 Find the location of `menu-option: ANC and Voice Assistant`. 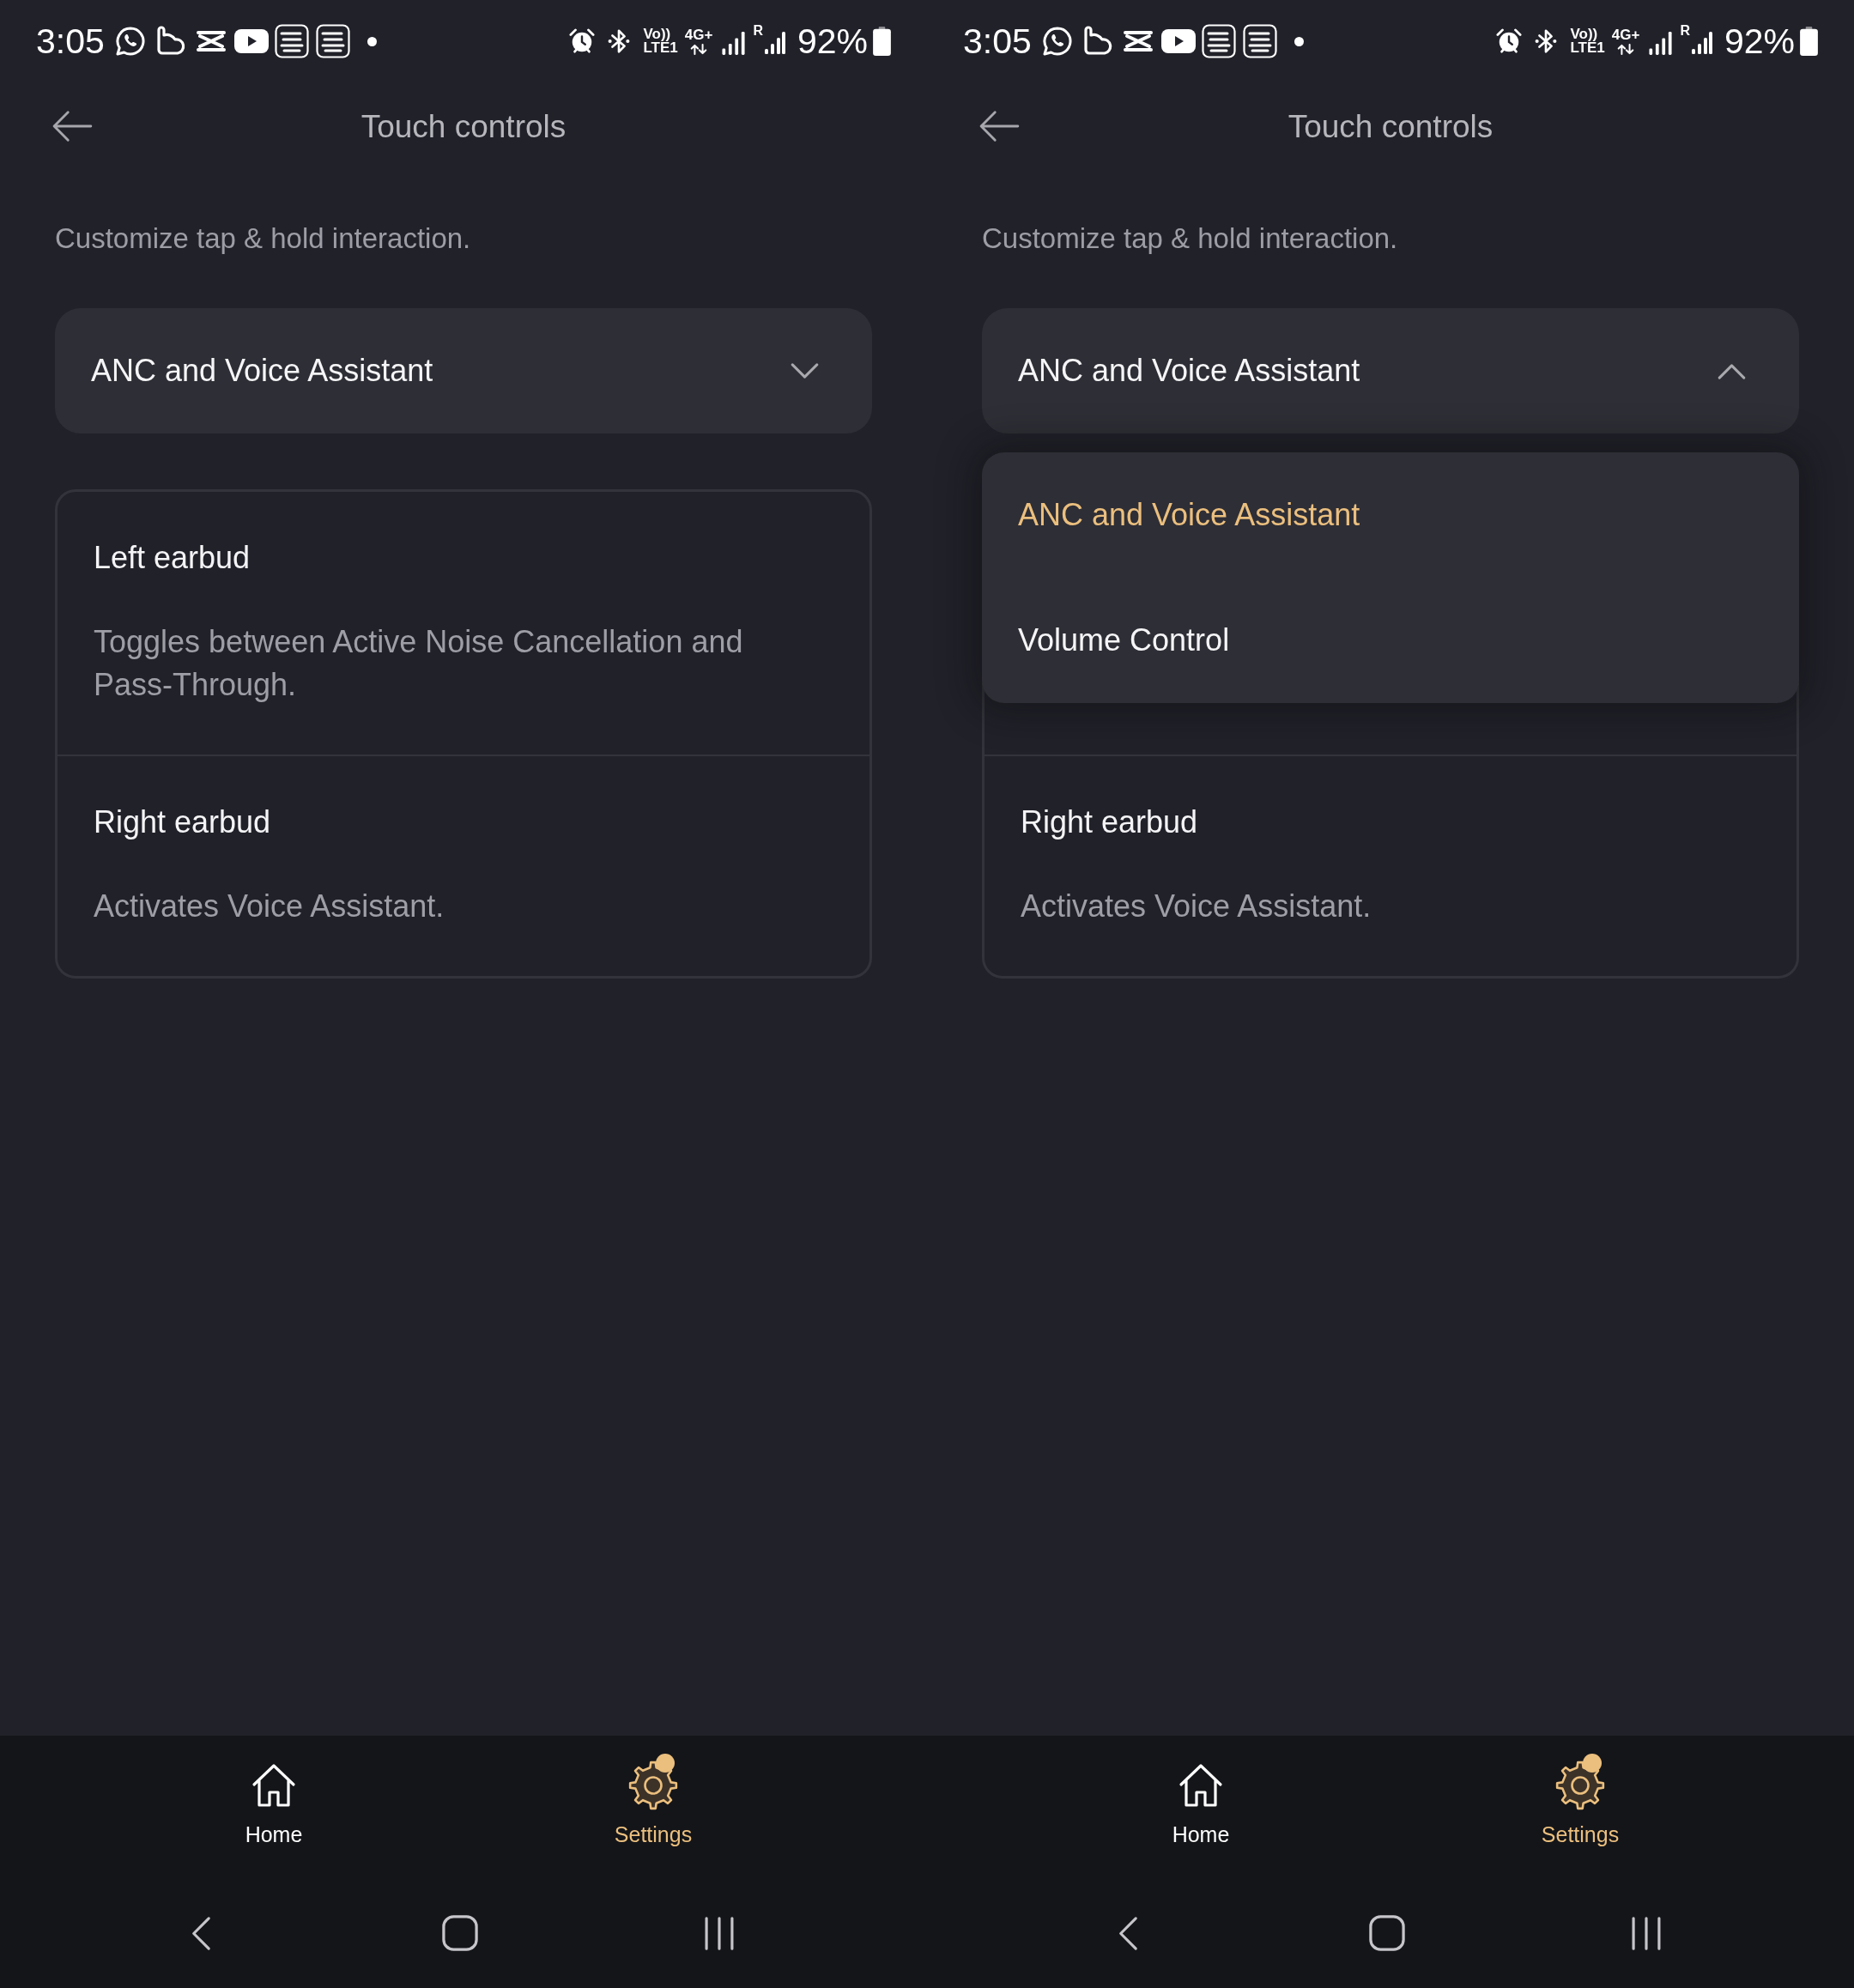

menu-option: ANC and Voice Assistant is located at coordinates (1390, 515).